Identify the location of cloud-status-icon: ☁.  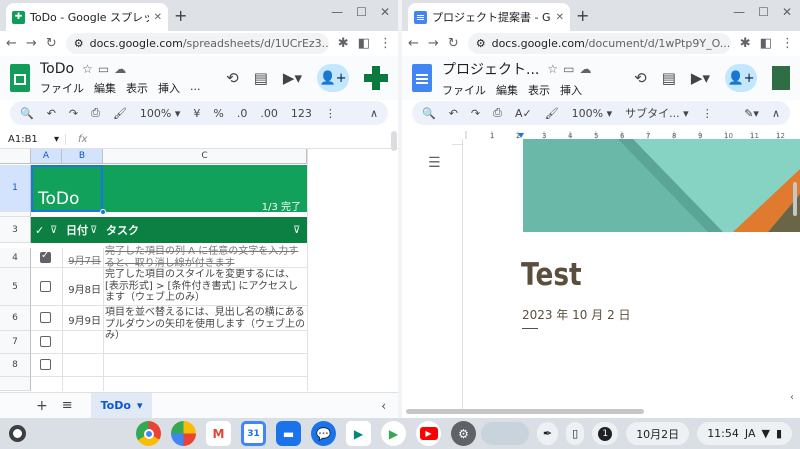
(585, 69).